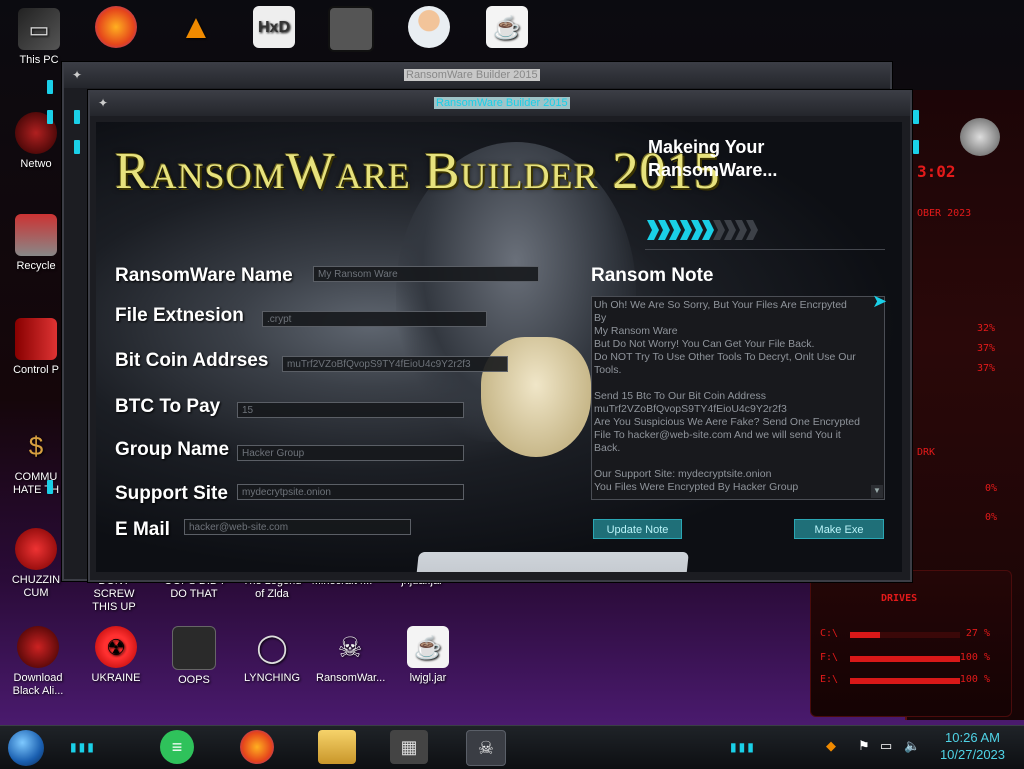 The image size is (1024, 769). I want to click on desktop-icon-ukraine: ☢ UKRAINE, so click(116, 655).